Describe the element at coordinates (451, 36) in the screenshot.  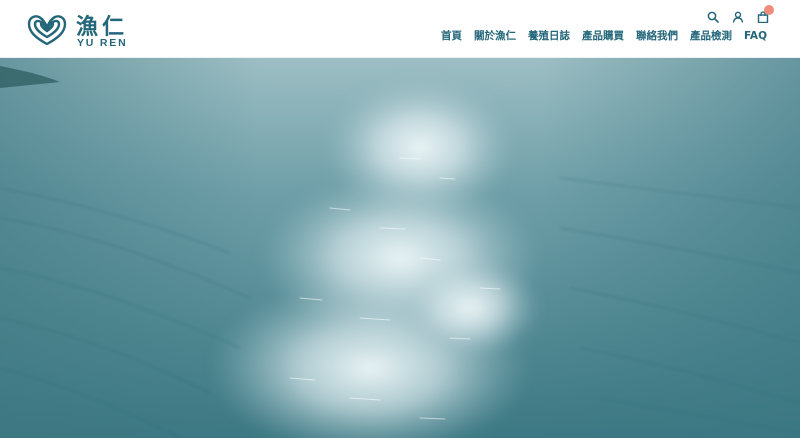
I see `nav-item-home: 首頁` at that location.